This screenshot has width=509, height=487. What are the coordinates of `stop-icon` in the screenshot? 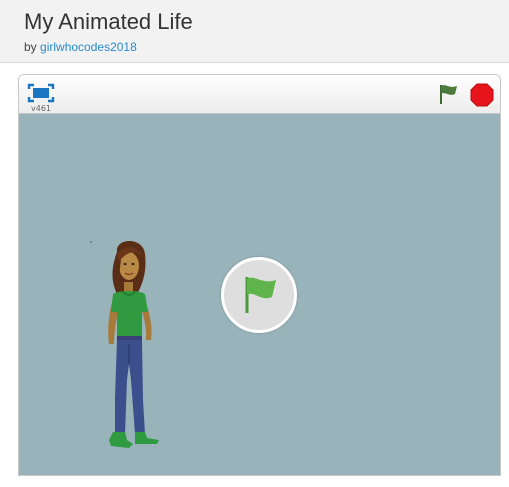 It's located at (482, 95).